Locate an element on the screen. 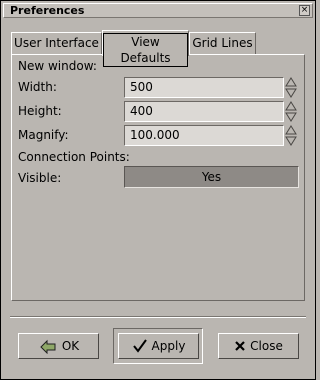 The image size is (320, 380). magnify-label: Magnify: is located at coordinates (43, 135).